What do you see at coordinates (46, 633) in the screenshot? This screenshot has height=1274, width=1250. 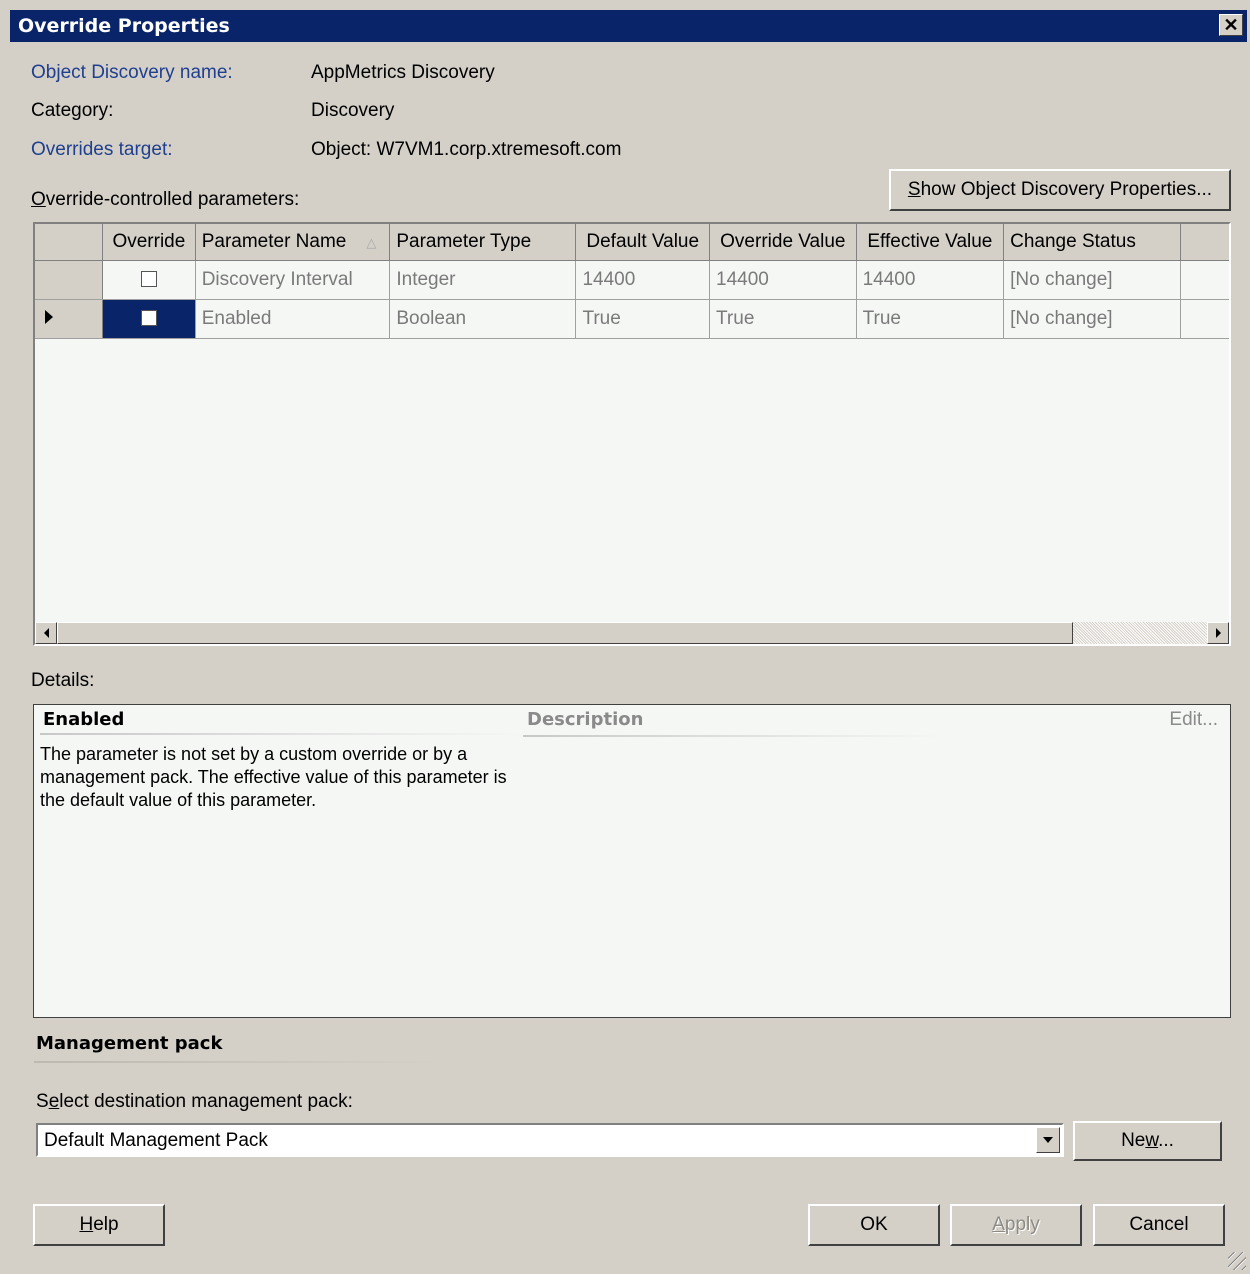 I see `scroll-left-icon` at bounding box center [46, 633].